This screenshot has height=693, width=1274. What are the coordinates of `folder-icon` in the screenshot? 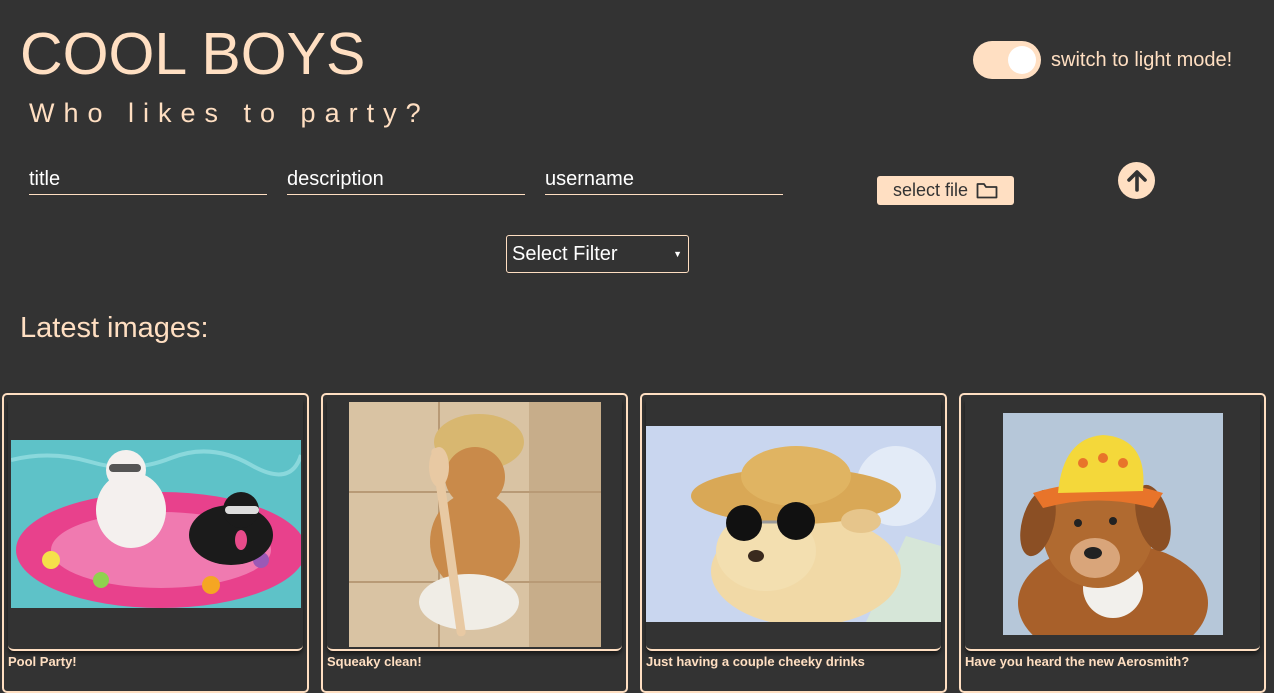 It's located at (987, 190).